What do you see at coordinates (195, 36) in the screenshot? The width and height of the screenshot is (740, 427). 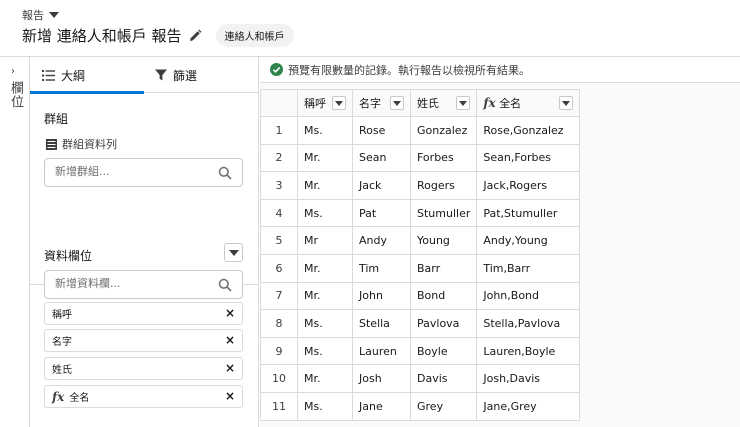 I see `pencil-icon` at bounding box center [195, 36].